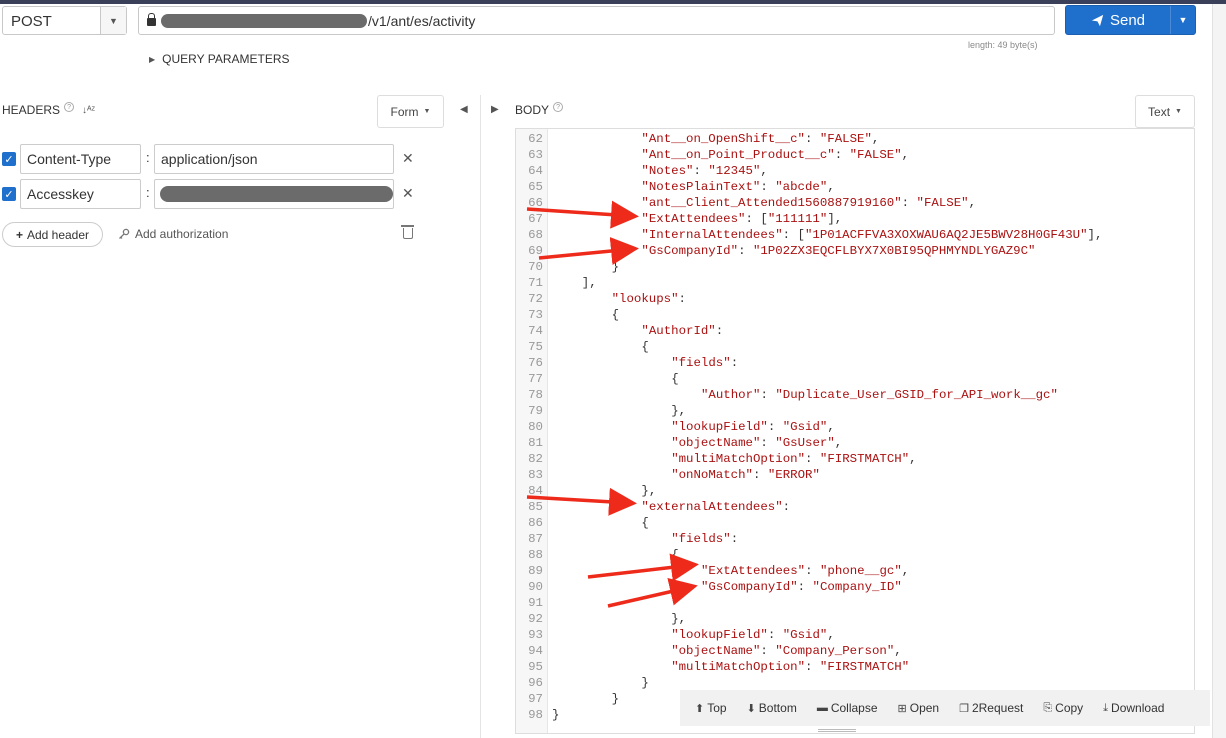 The width and height of the screenshot is (1226, 738). Describe the element at coordinates (219, 59) in the screenshot. I see `query-parameters-toggle: ▶ QUERY PARAMETERS` at that location.